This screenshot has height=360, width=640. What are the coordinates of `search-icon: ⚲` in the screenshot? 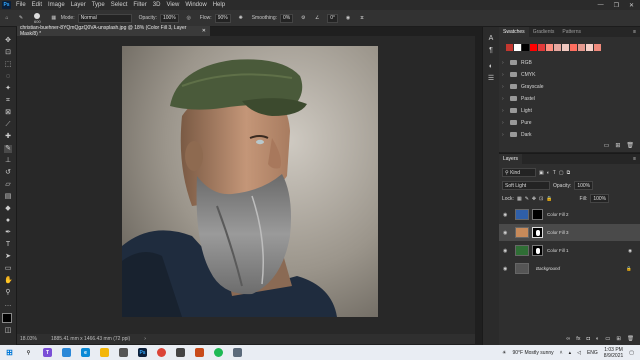 It's located at (28, 352).